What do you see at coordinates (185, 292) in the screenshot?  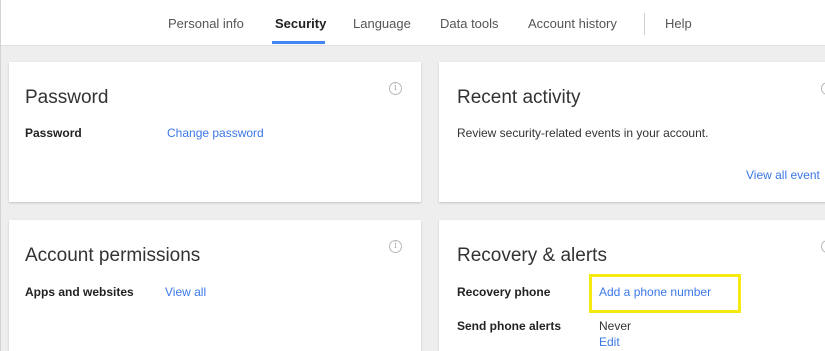 I see `view-all-permissions-link: View all` at bounding box center [185, 292].